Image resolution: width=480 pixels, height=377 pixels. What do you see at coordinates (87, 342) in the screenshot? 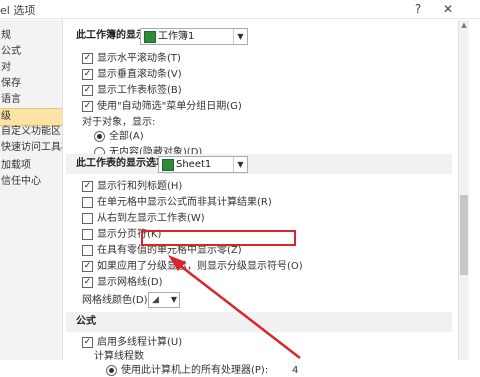
I see `checkbox-multithread: ✓` at bounding box center [87, 342].